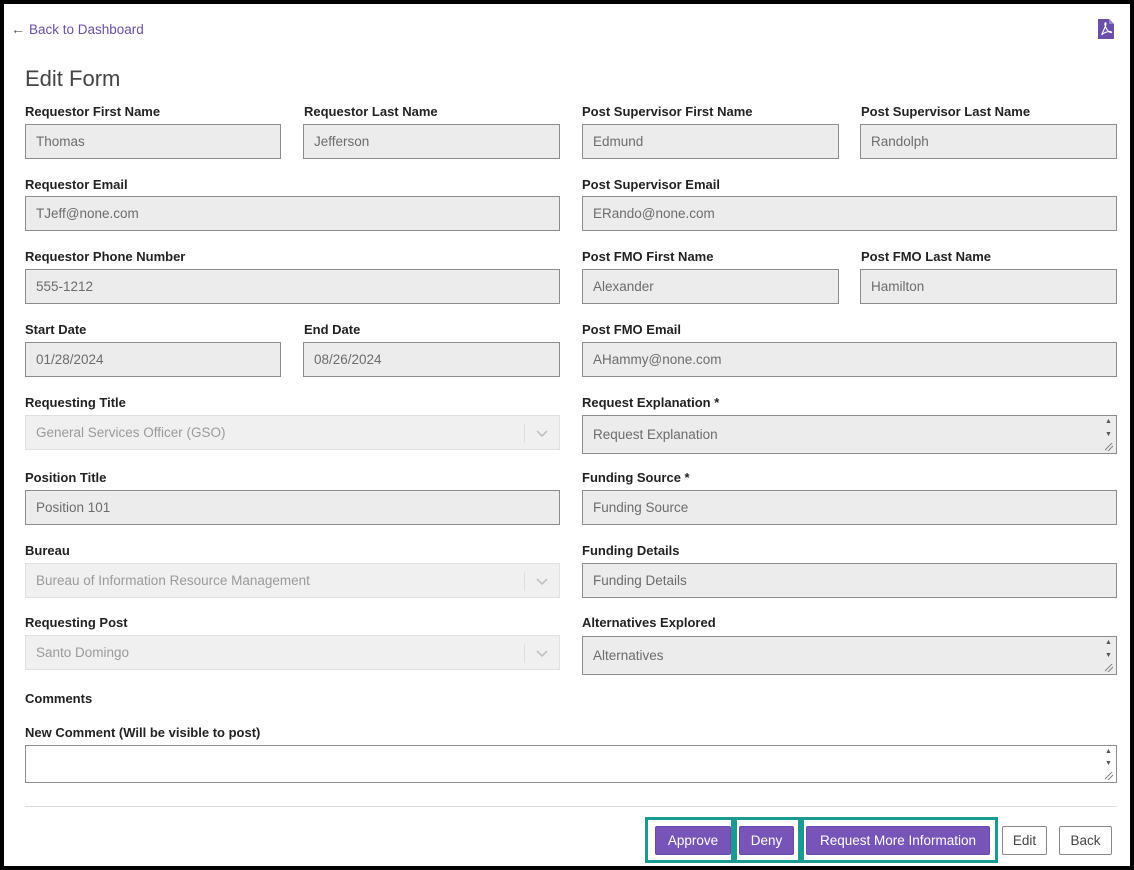 Image resolution: width=1134 pixels, height=870 pixels. I want to click on request-explanation-label: Request Explanation *, so click(651, 402).